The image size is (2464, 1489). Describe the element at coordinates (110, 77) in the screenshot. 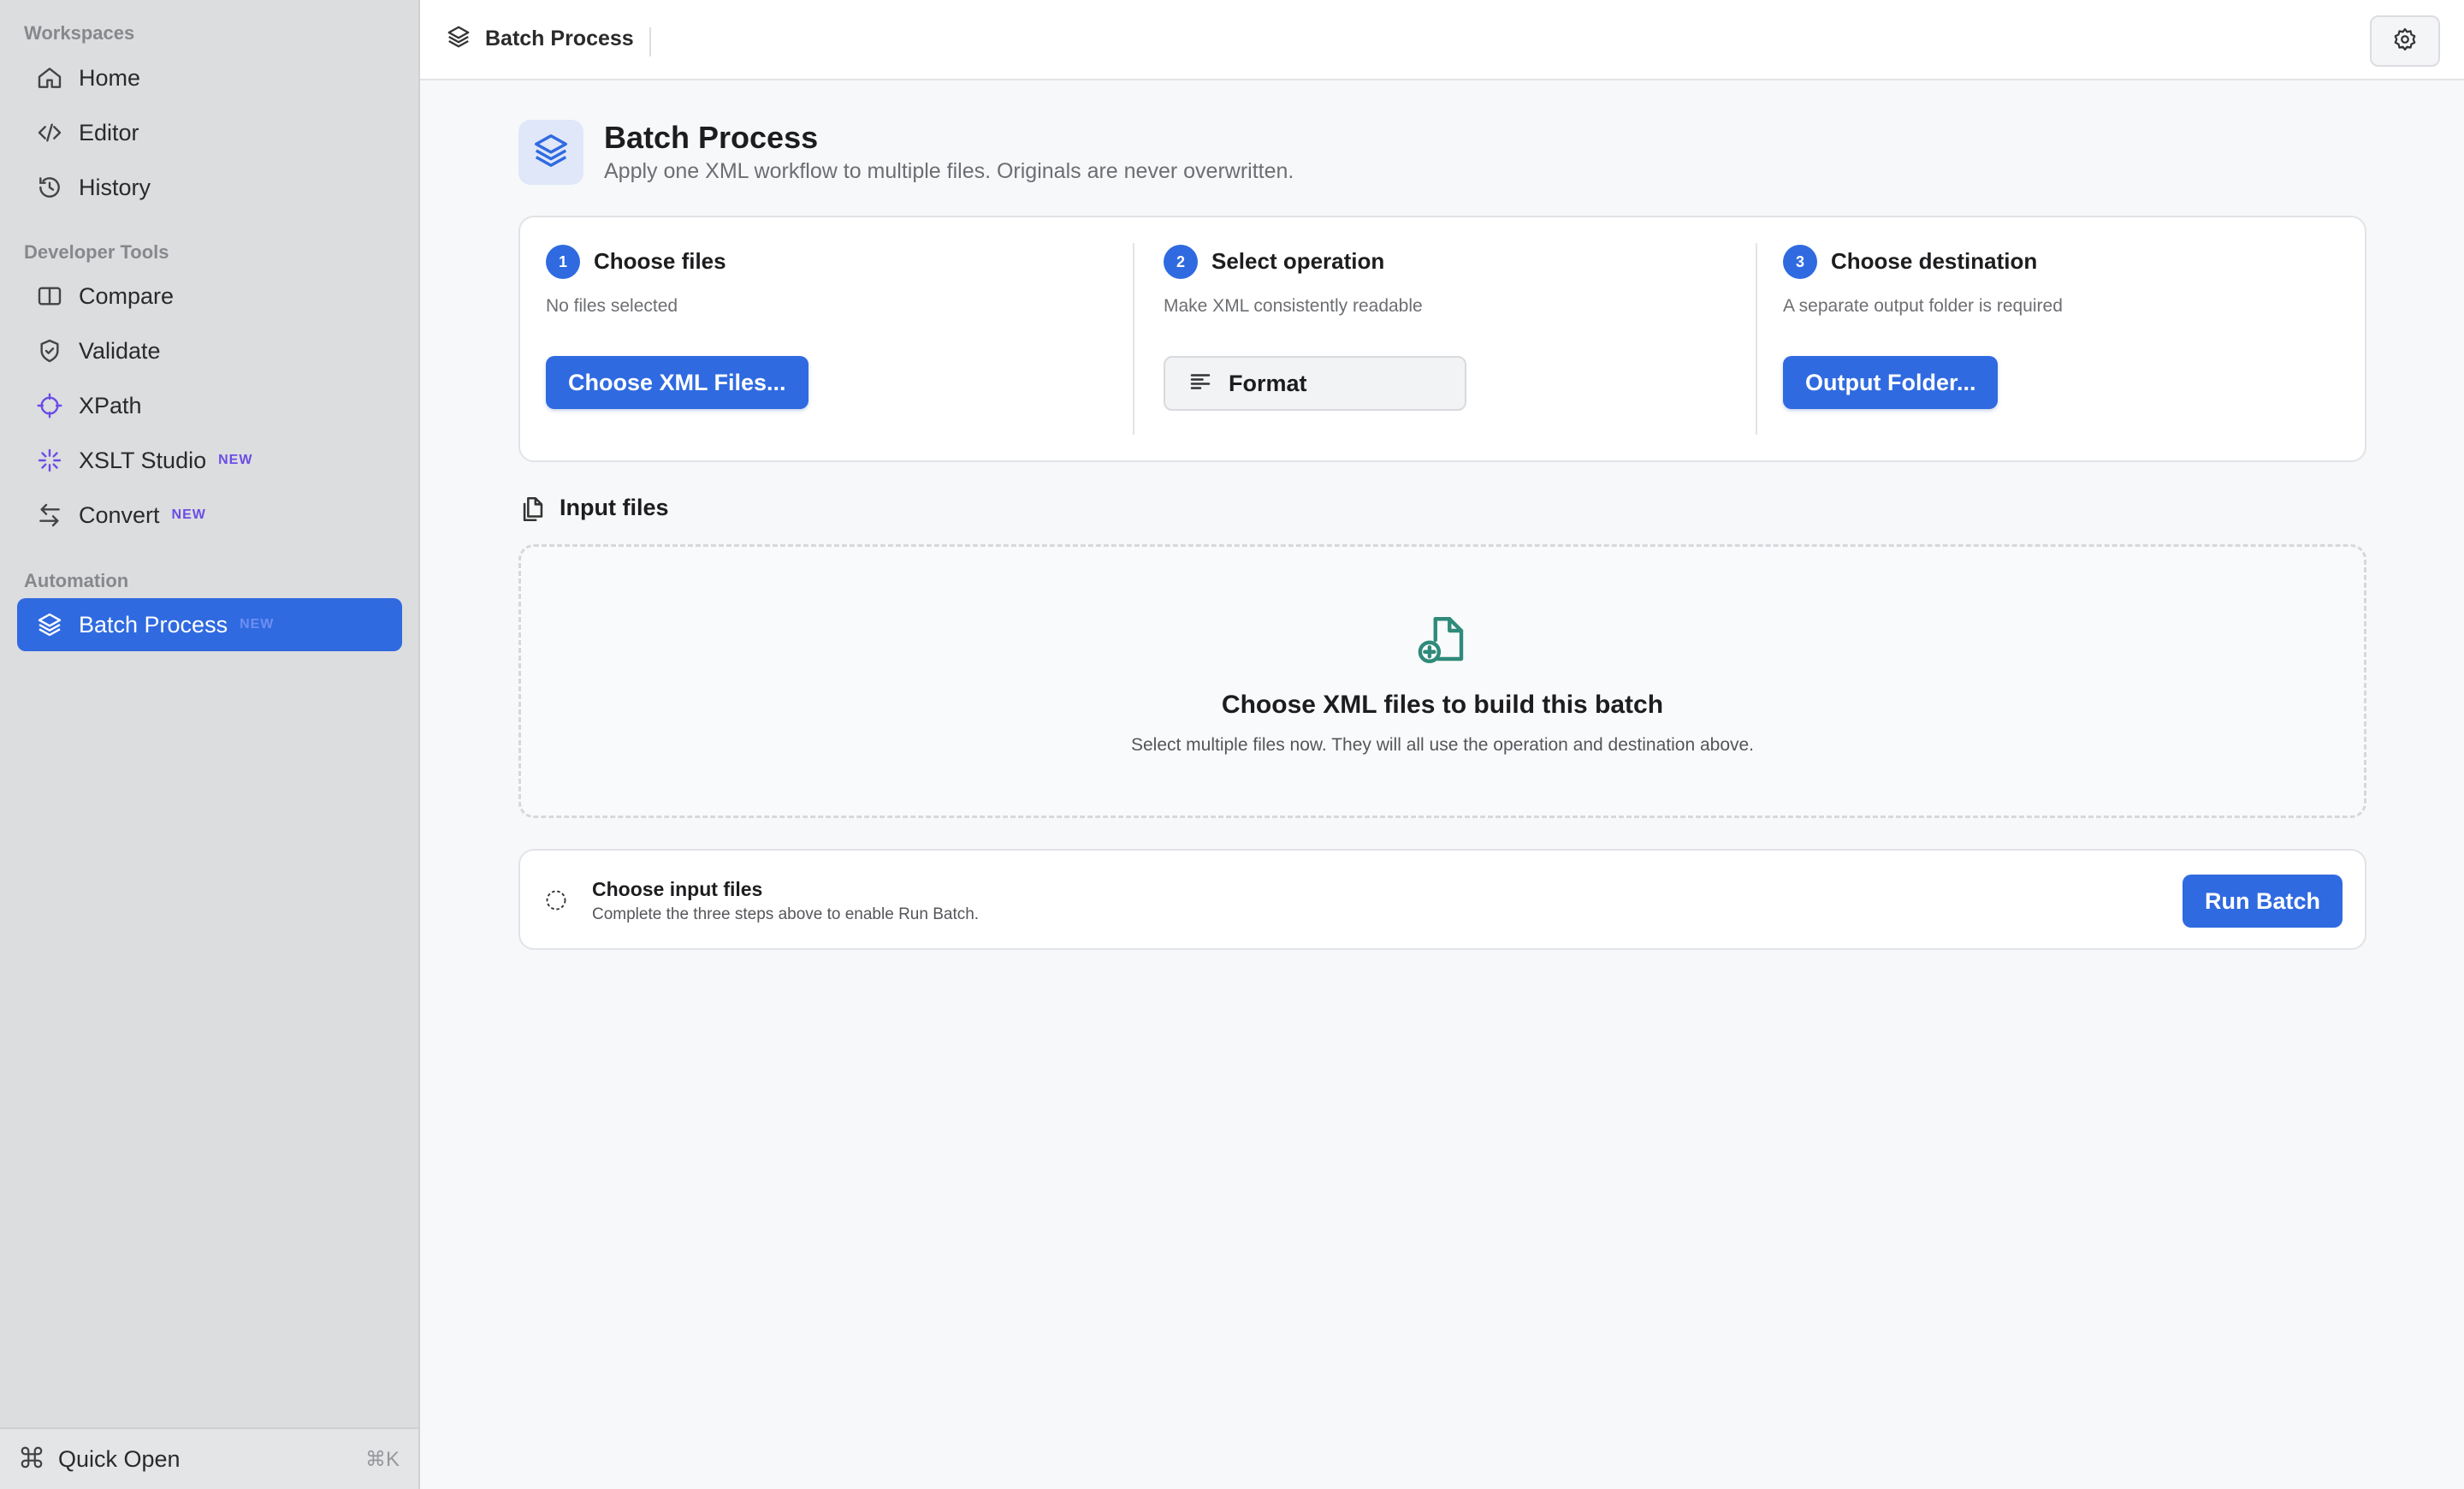

I see `sidebar-item-label: Home` at that location.